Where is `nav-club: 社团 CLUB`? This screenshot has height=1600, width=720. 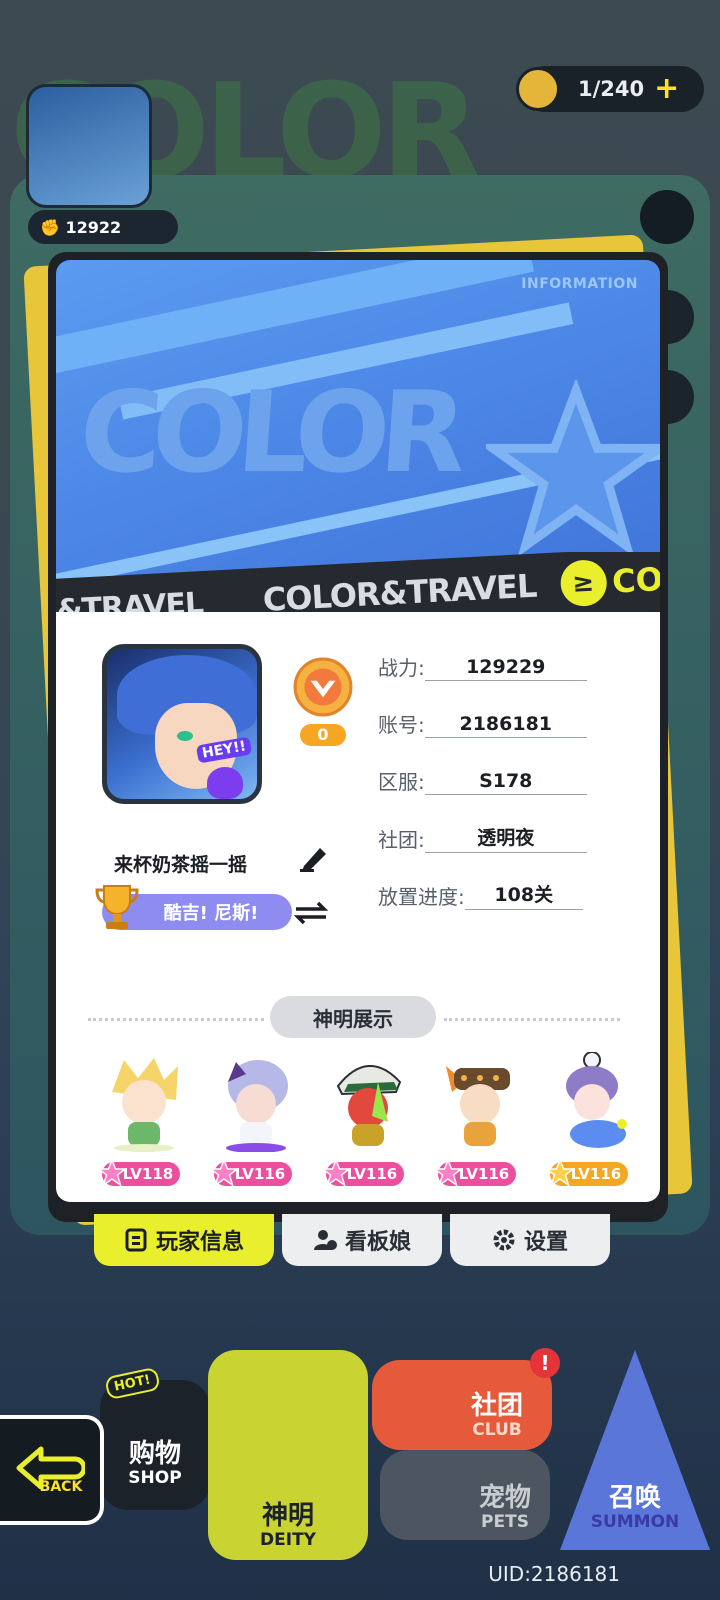
nav-club: 社团 CLUB is located at coordinates (462, 1405).